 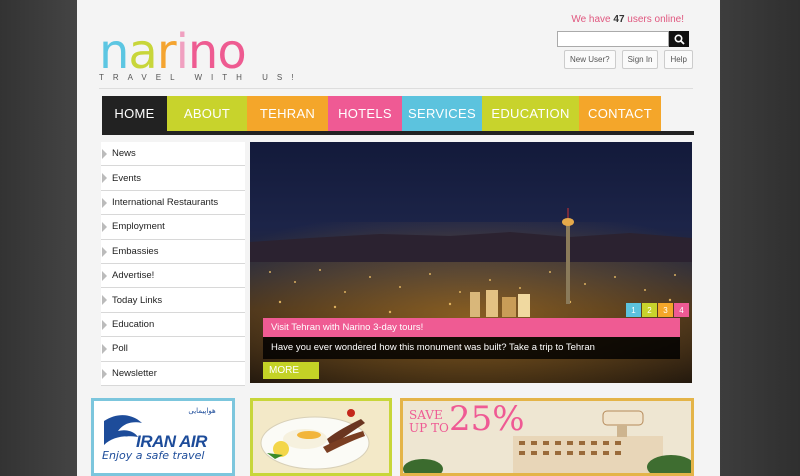 I want to click on slider-page-3: 3, so click(x=665, y=310).